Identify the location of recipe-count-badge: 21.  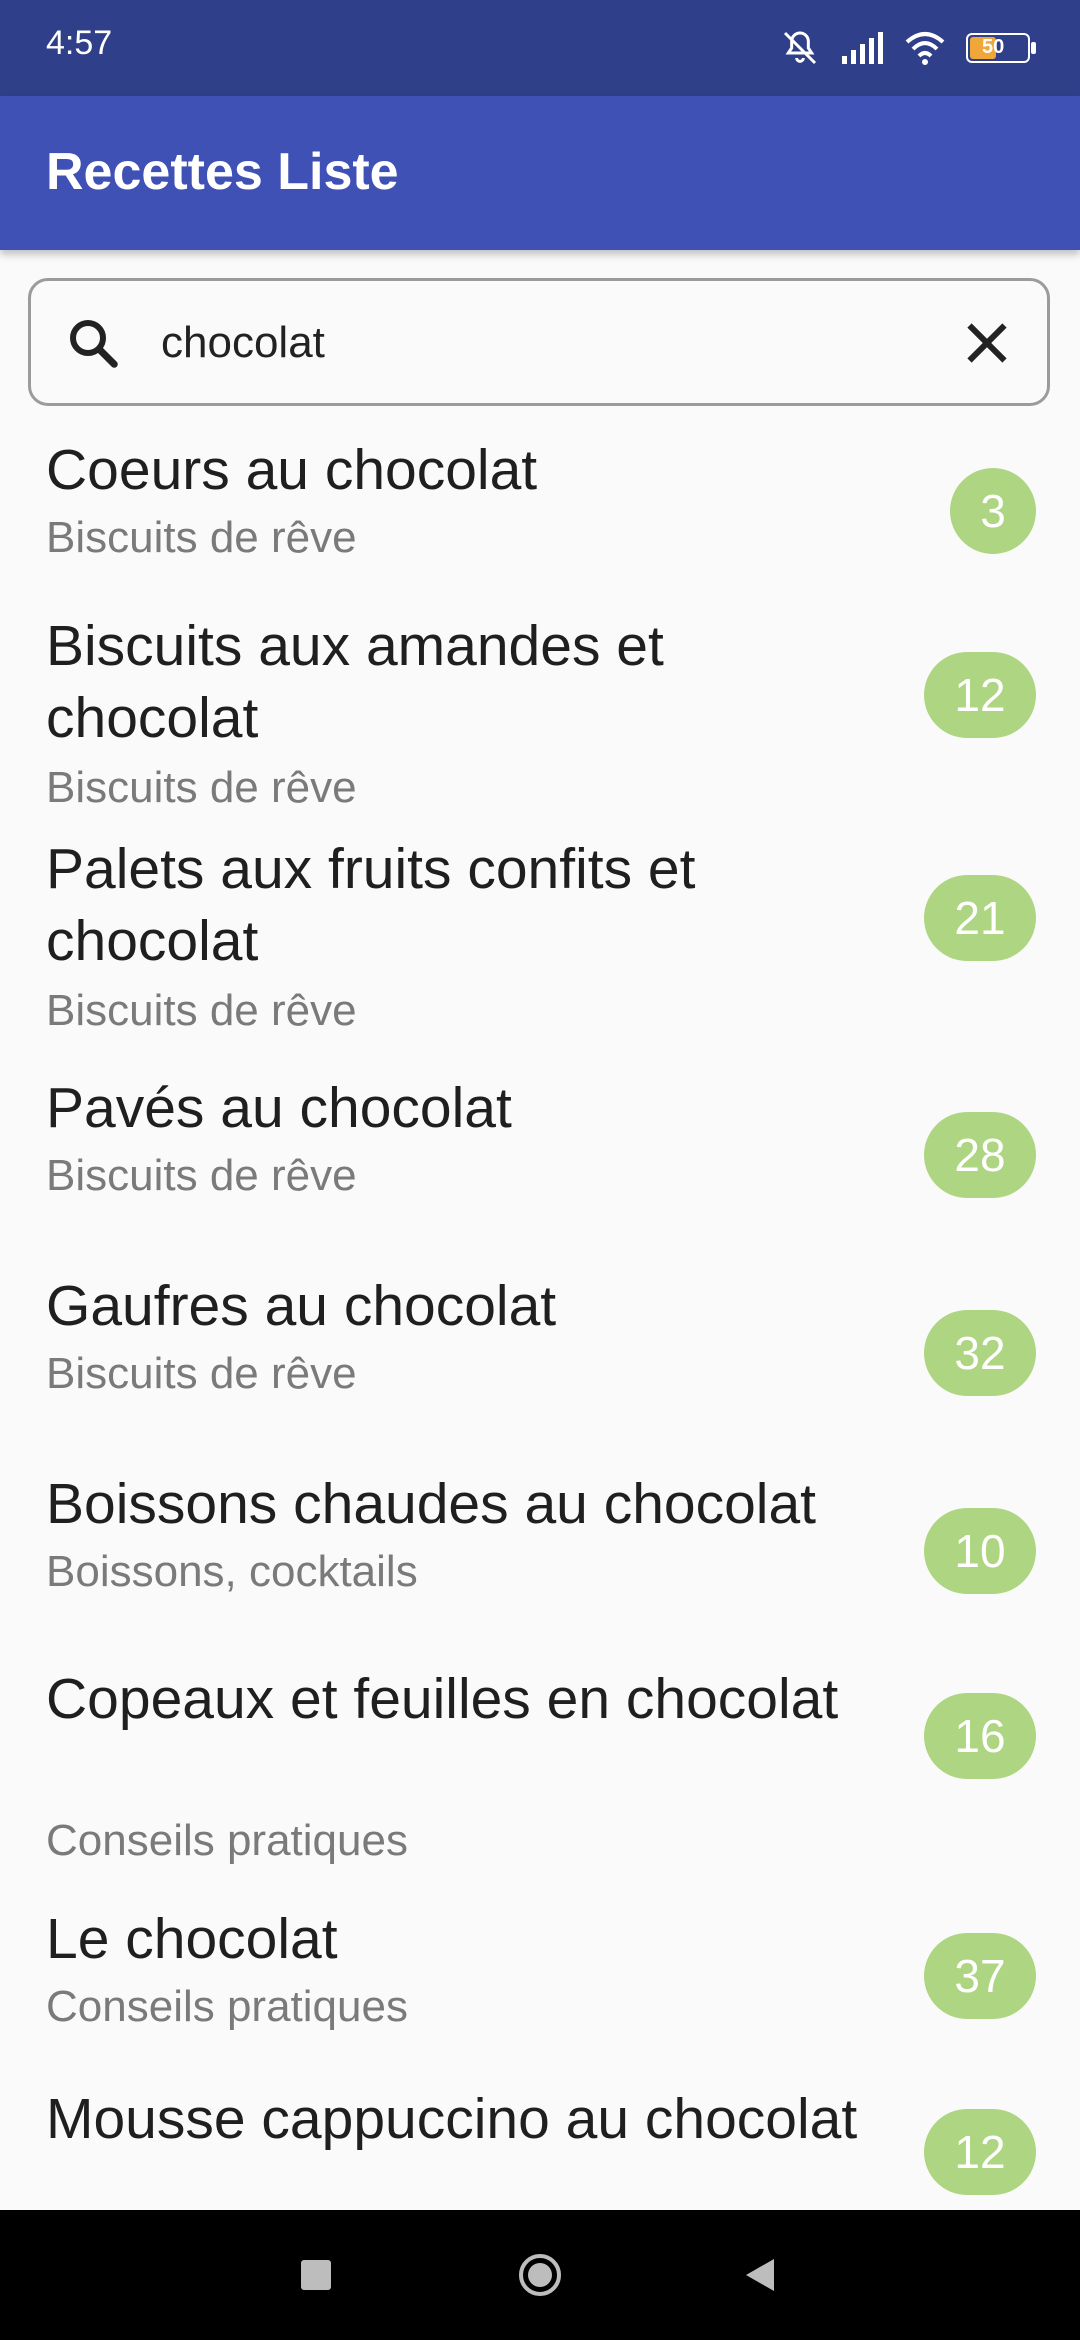
(980, 918).